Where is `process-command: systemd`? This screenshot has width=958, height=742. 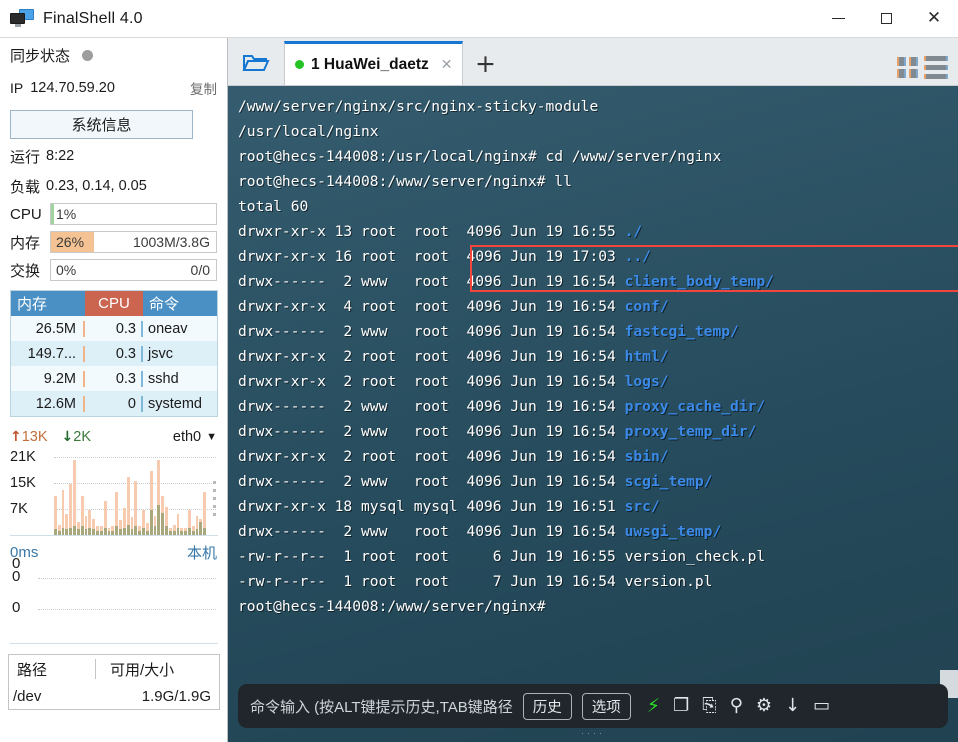
process-command: systemd is located at coordinates (175, 403).